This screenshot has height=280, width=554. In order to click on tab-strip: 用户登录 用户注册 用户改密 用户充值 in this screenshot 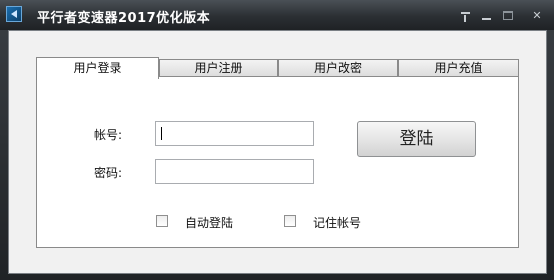, I will do `click(277, 68)`.